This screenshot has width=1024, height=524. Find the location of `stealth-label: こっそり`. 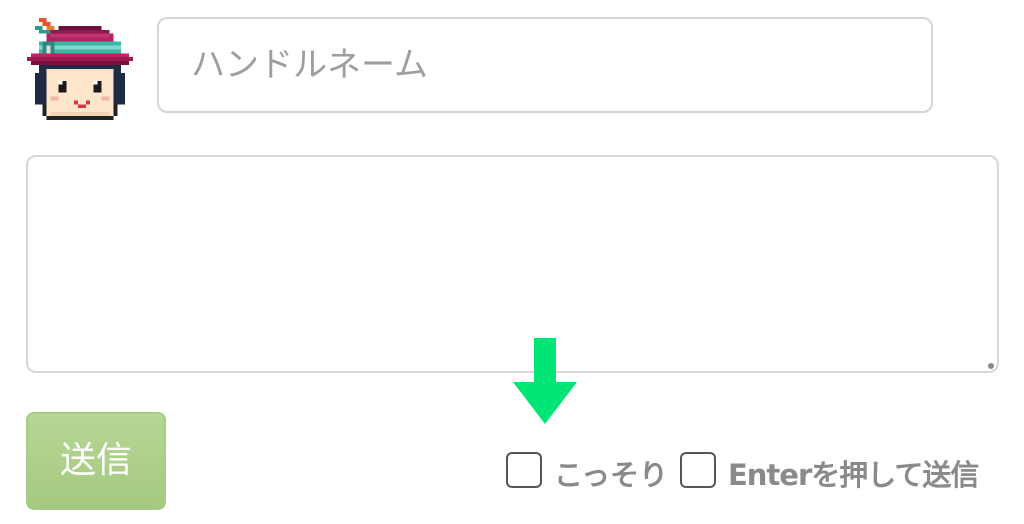

stealth-label: こっそり is located at coordinates (611, 473).